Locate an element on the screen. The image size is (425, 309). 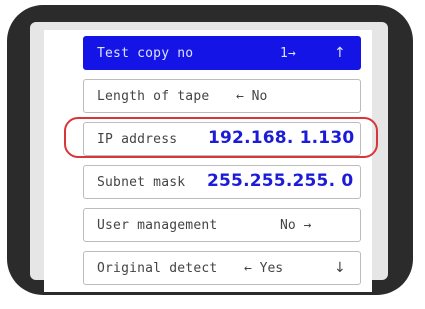
menu-item-subnet-mask: Subnet mask 255.255.255. 0 is located at coordinates (222, 182).